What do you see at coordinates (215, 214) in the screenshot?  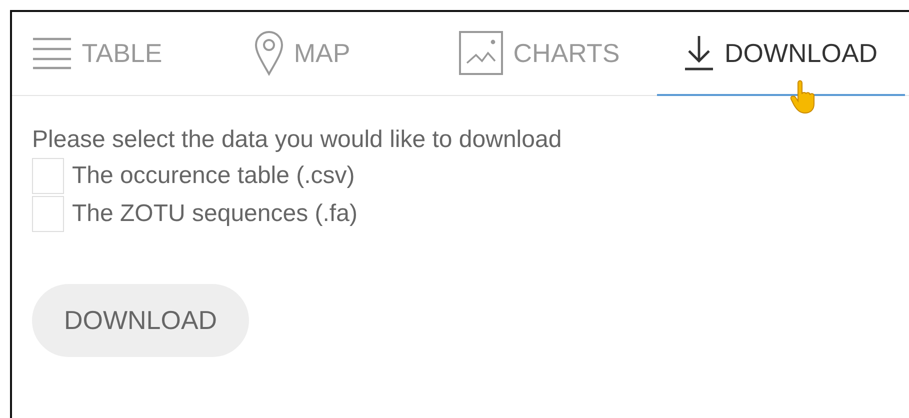 I see `checkbox-label: The ZOTU sequences (.fa)` at bounding box center [215, 214].